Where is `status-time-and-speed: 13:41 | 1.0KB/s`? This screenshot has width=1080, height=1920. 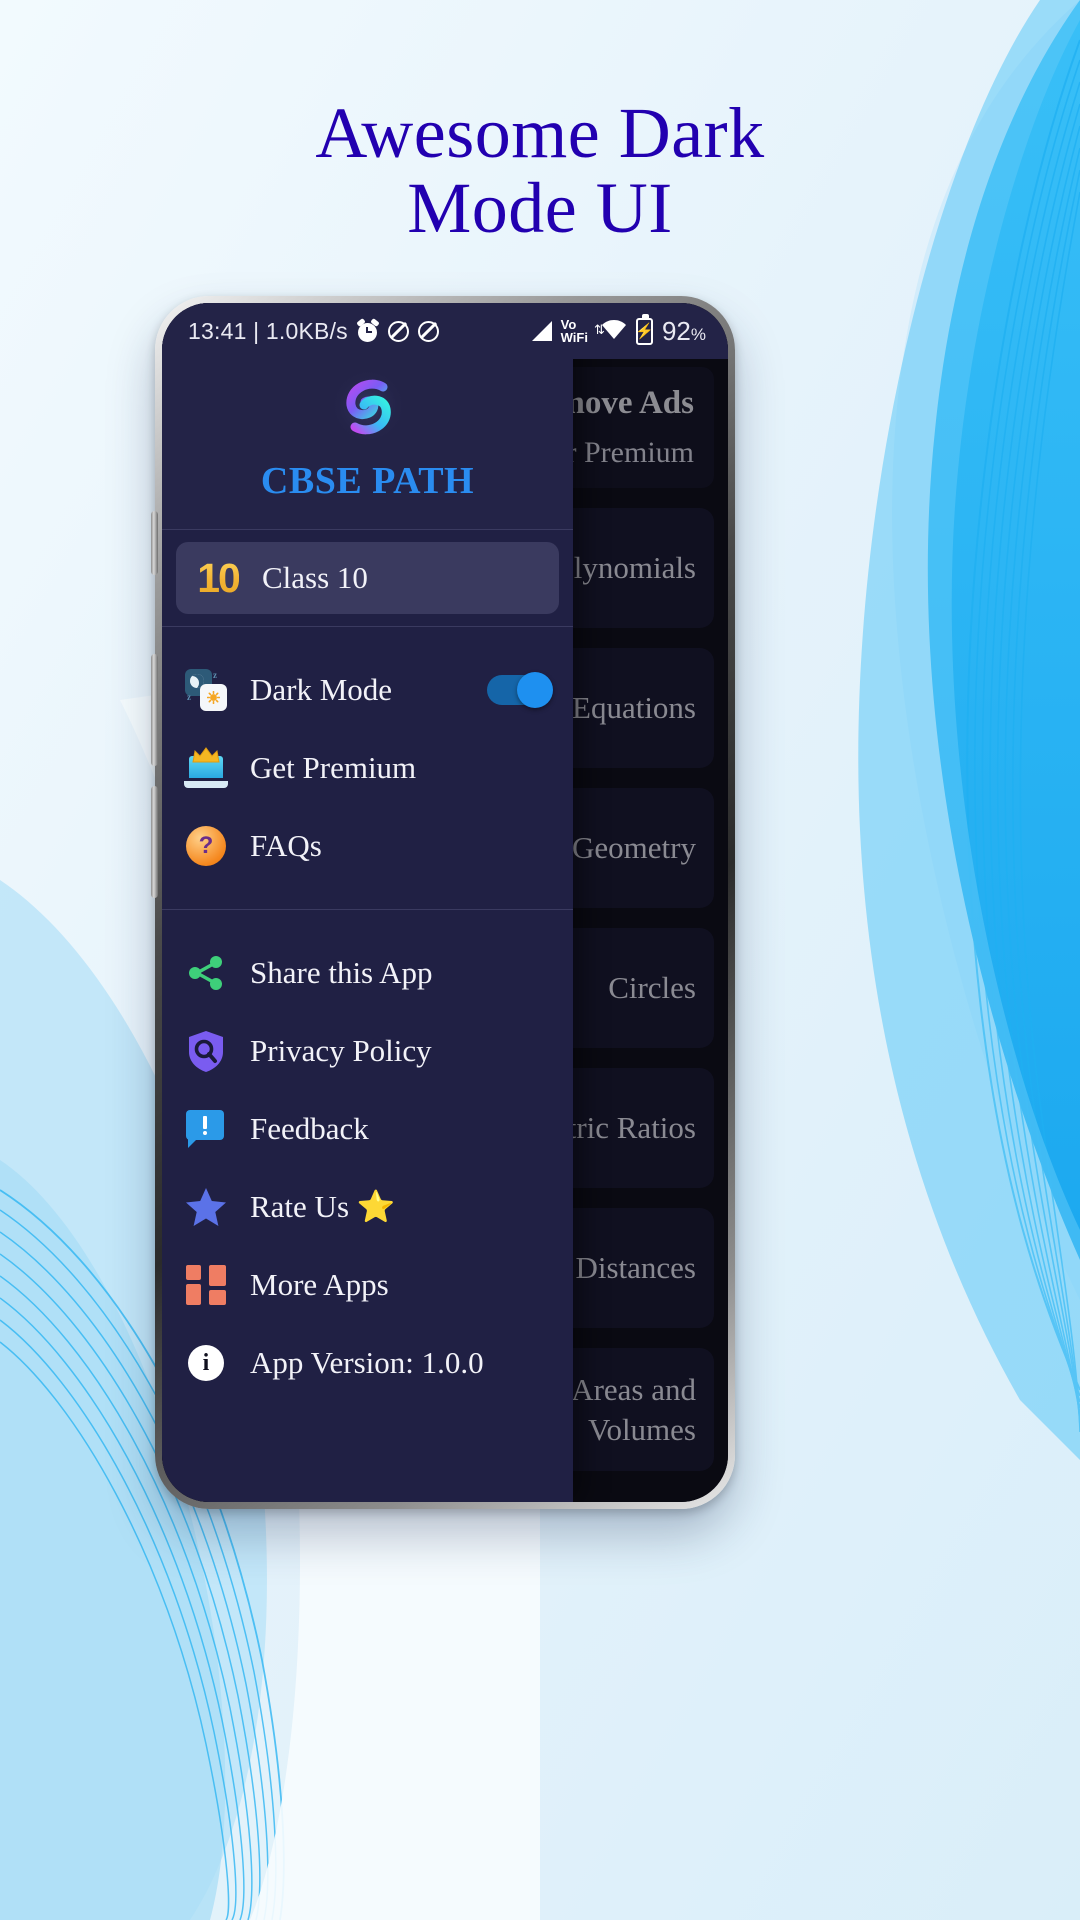 status-time-and-speed: 13:41 | 1.0KB/s is located at coordinates (268, 330).